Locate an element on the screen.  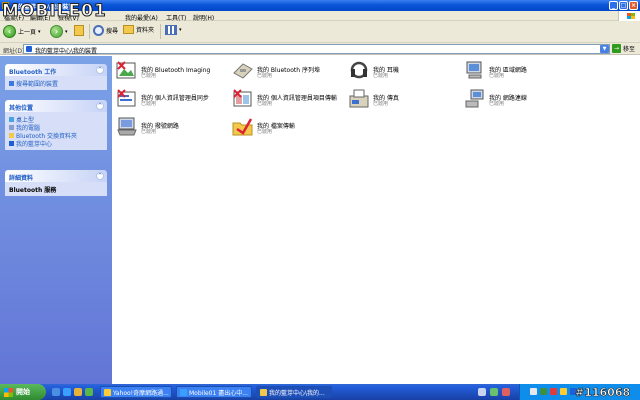
panel-body: Bluetooth 服務 is located at coordinates (56, 189).